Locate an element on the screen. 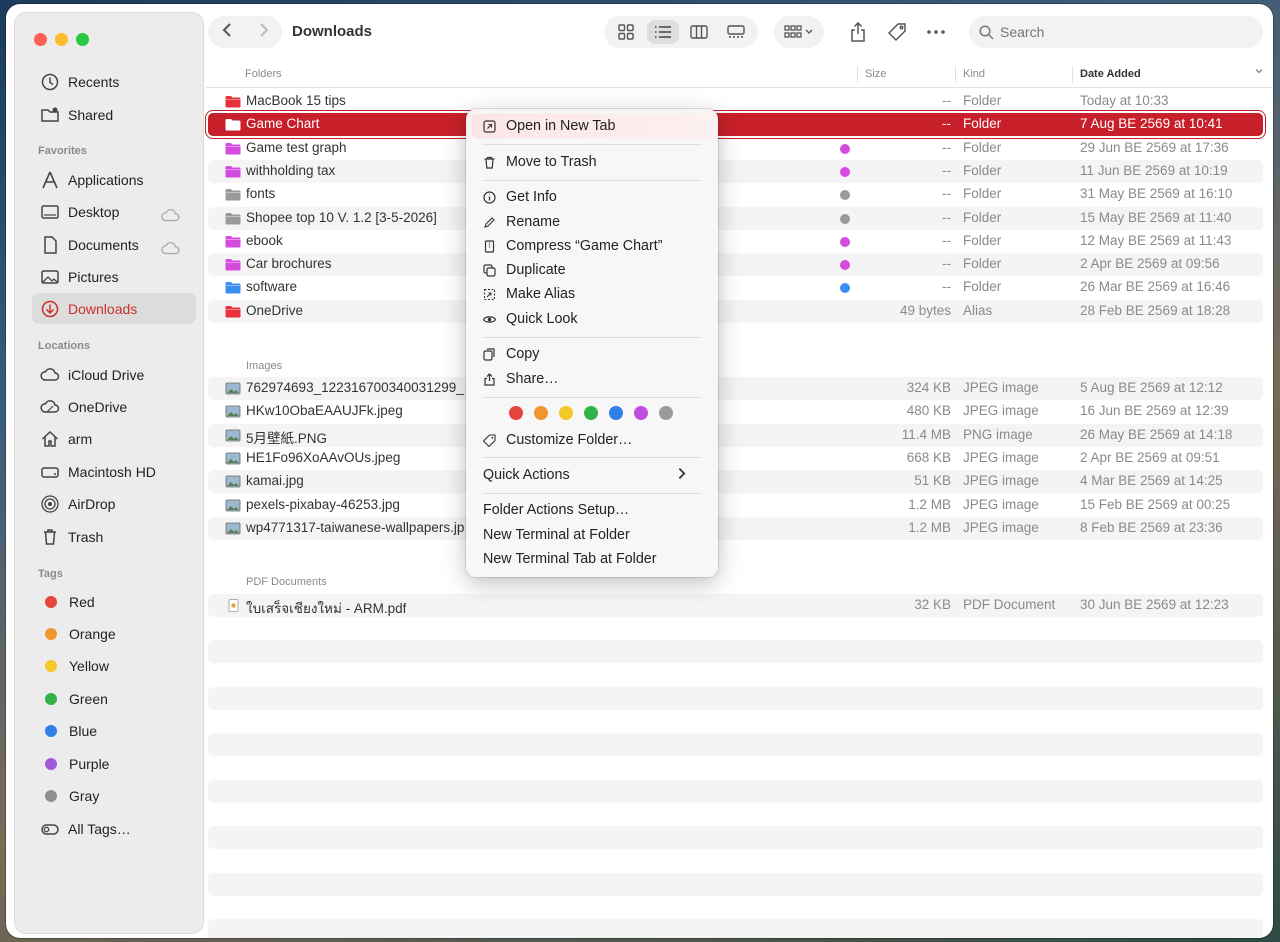 The image size is (1280, 942). share-icon is located at coordinates (858, 32).